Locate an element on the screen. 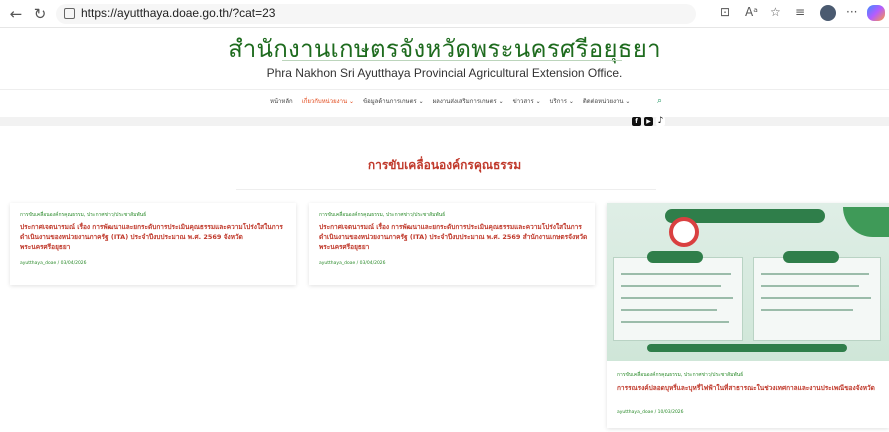 This screenshot has height=432, width=889. address-bar: https://ayutthaya.doae.go.th/?cat=23 is located at coordinates (376, 14).